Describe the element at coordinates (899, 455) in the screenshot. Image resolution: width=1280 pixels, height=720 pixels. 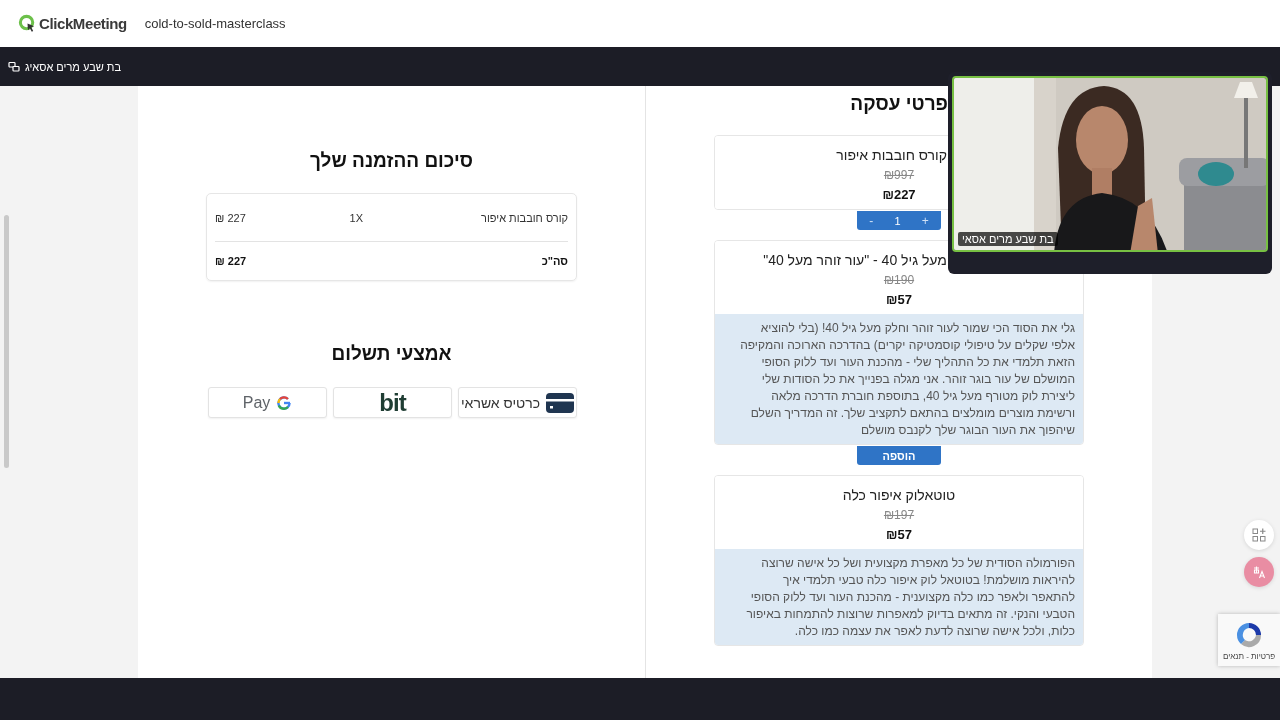
I see `add-button: הוספה` at that location.